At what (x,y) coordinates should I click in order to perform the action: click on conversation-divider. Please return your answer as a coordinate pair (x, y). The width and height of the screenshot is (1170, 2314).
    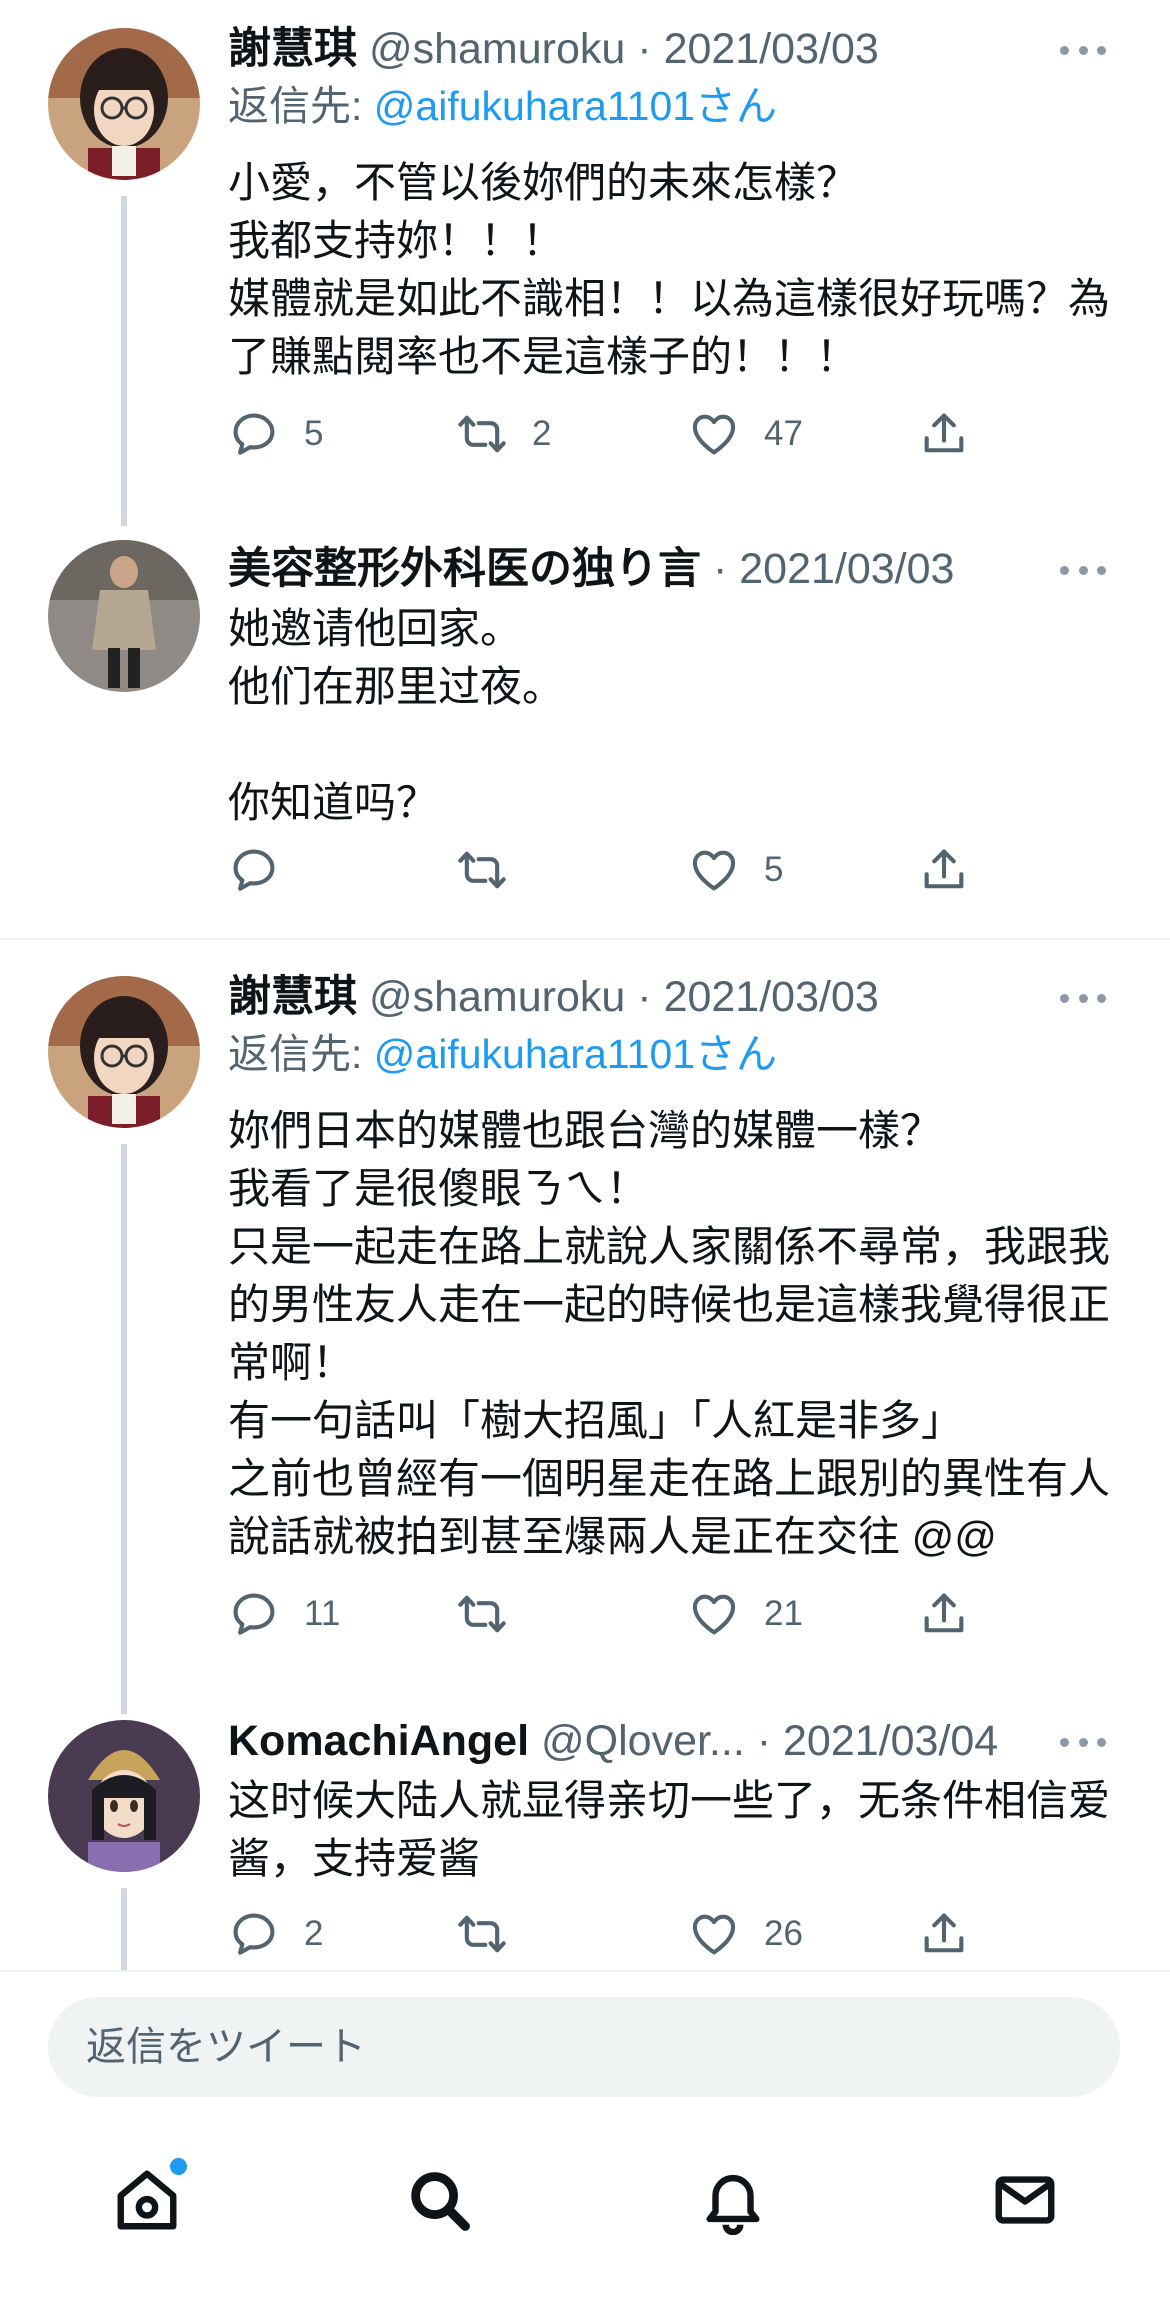
    Looking at the image, I should click on (585, 939).